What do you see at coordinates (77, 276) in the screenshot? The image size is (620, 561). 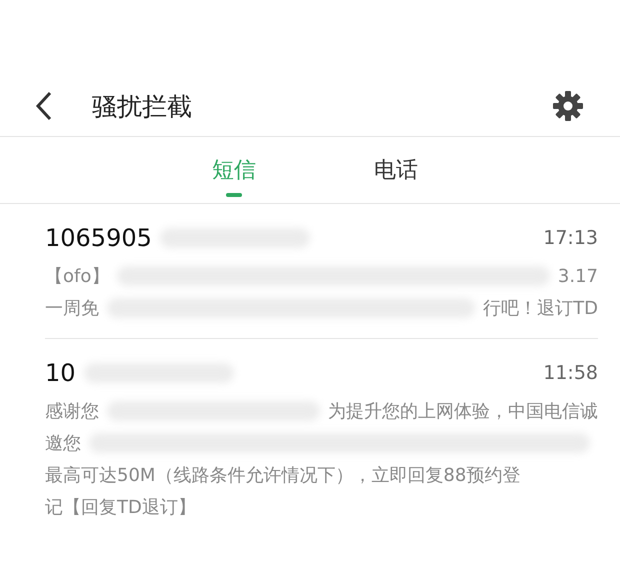 I see `message-text: 【ofo】` at bounding box center [77, 276].